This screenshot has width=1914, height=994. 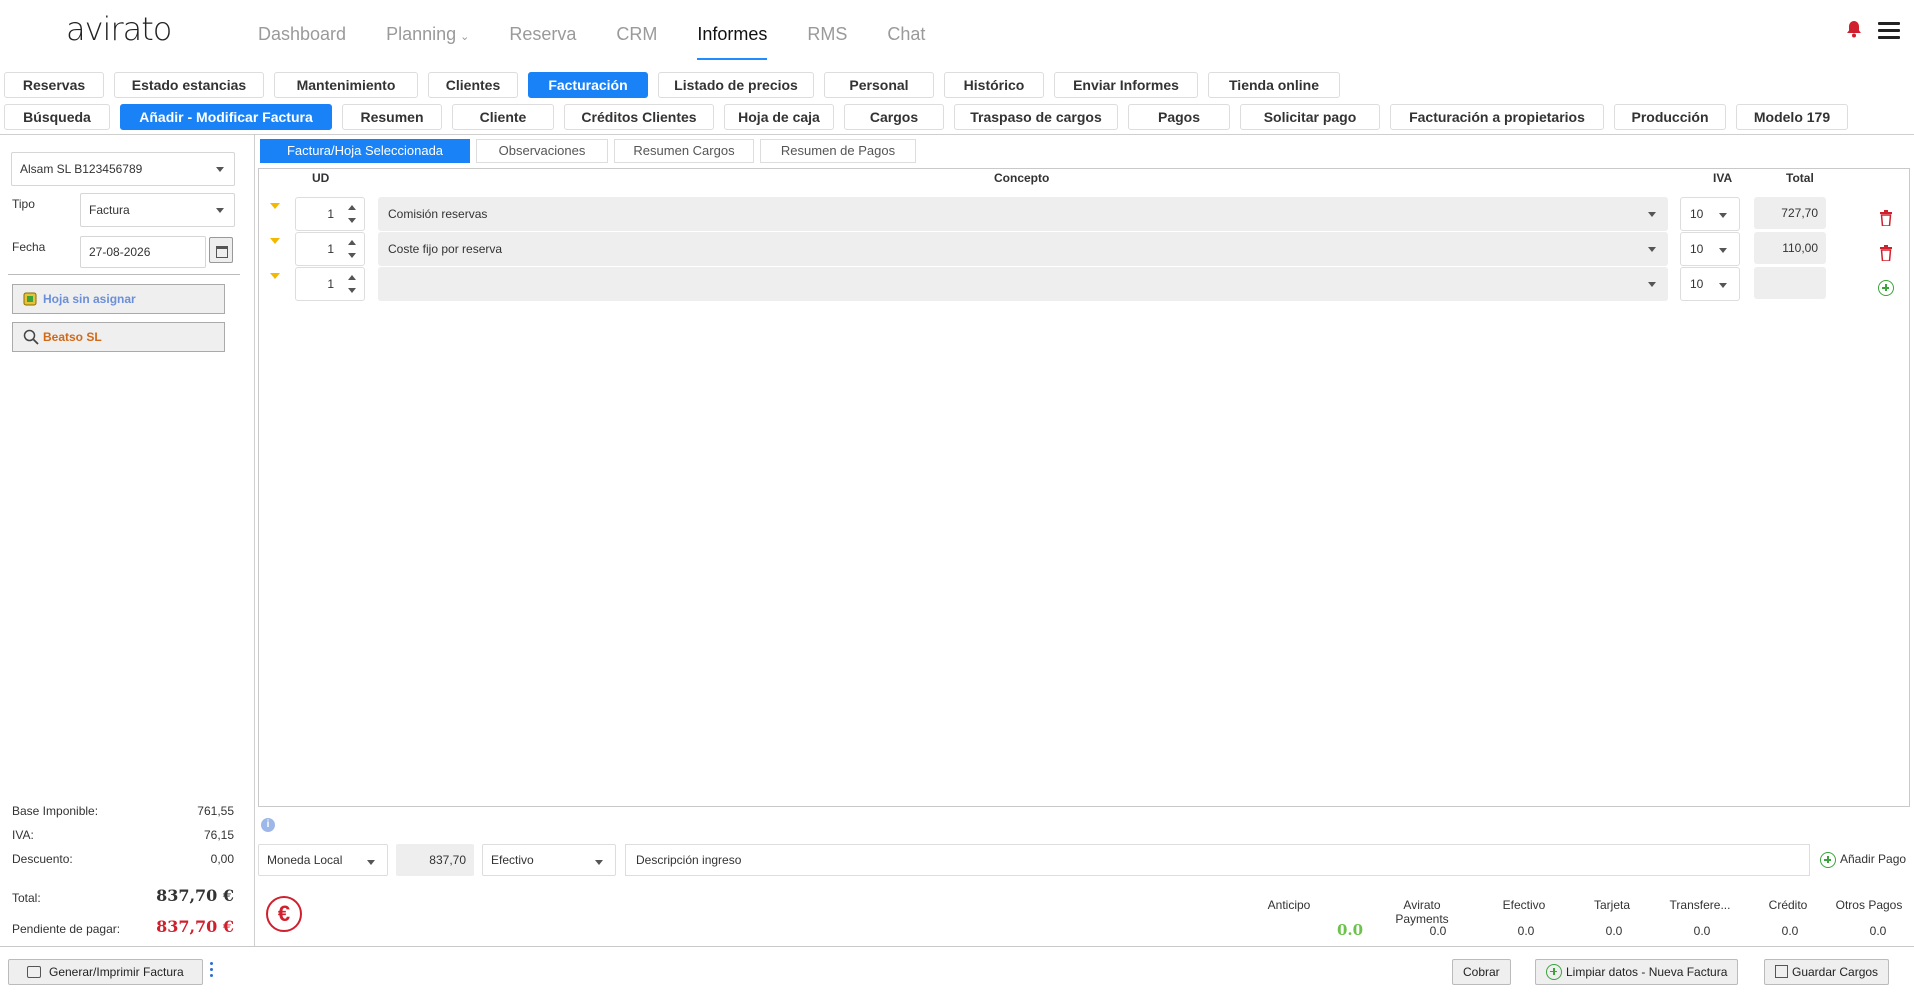 What do you see at coordinates (54, 85) in the screenshot?
I see `tab-reservas: Reservas` at bounding box center [54, 85].